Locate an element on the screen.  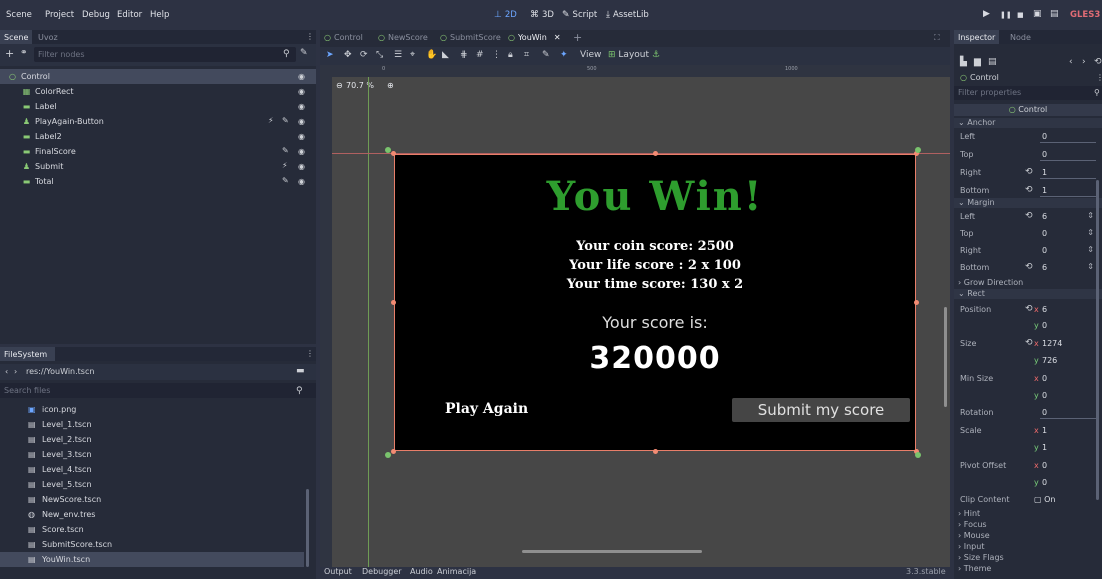
file-item-selected: ▤ YouWin.tscn is located at coordinates (152, 559).